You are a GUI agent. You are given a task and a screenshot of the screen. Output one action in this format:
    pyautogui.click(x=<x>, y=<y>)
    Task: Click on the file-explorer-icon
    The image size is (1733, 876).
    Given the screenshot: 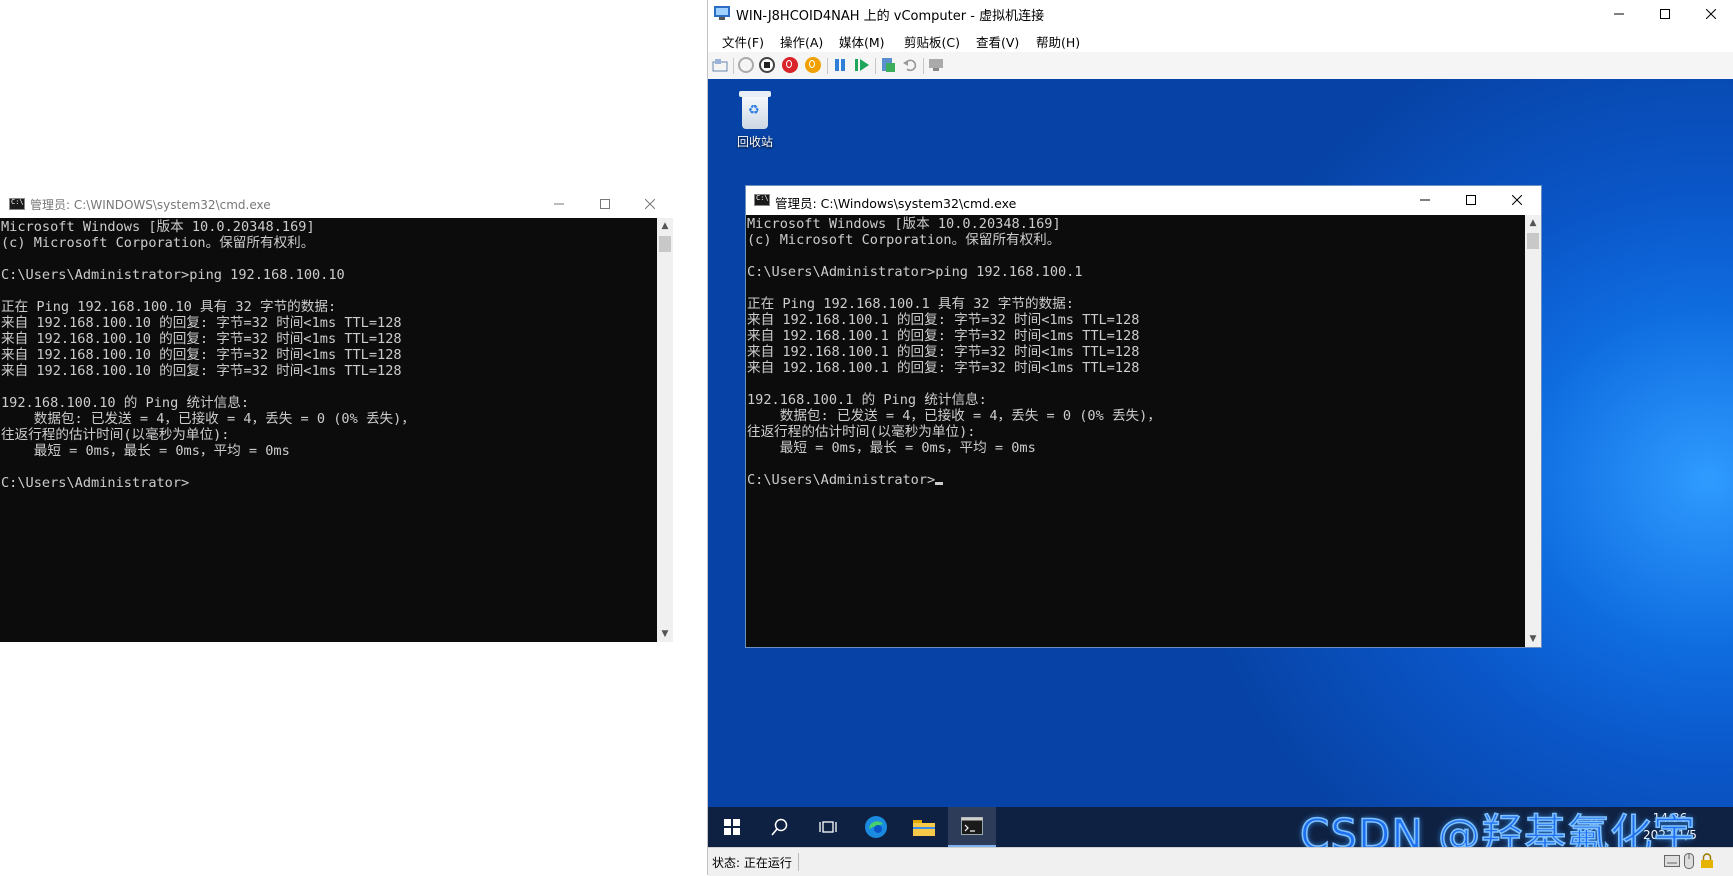 What is the action you would take?
    pyautogui.click(x=924, y=828)
    